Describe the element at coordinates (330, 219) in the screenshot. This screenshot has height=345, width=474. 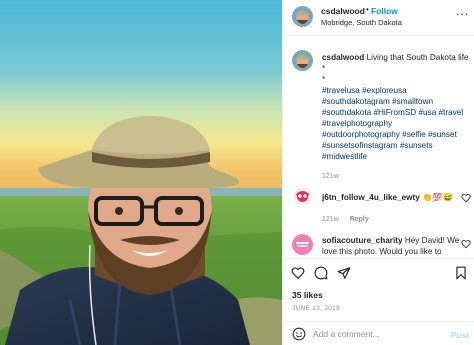
I see `comment-age: 121w` at that location.